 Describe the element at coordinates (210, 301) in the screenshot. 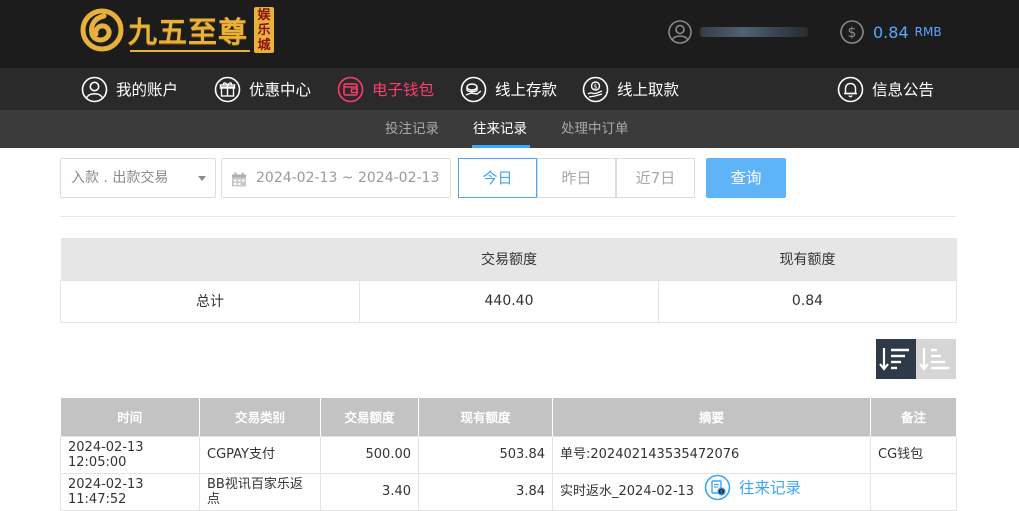

I see `summary-total-label: 总计` at that location.